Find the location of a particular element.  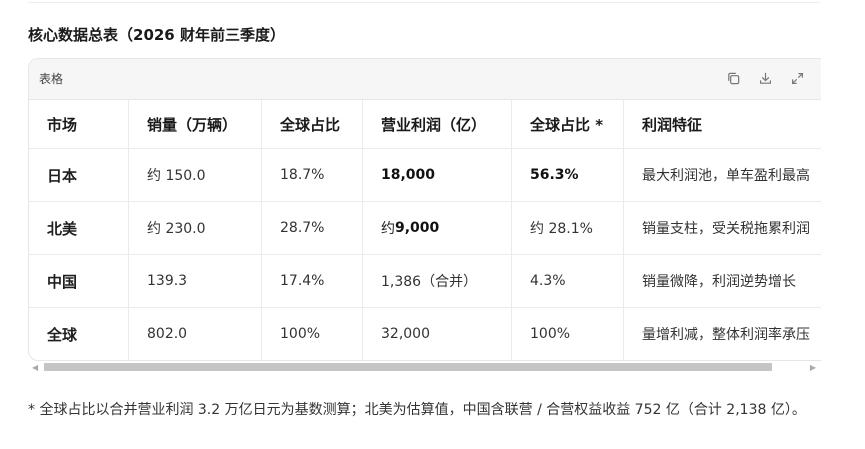

sales-share-cell: 28.7% is located at coordinates (311, 228).